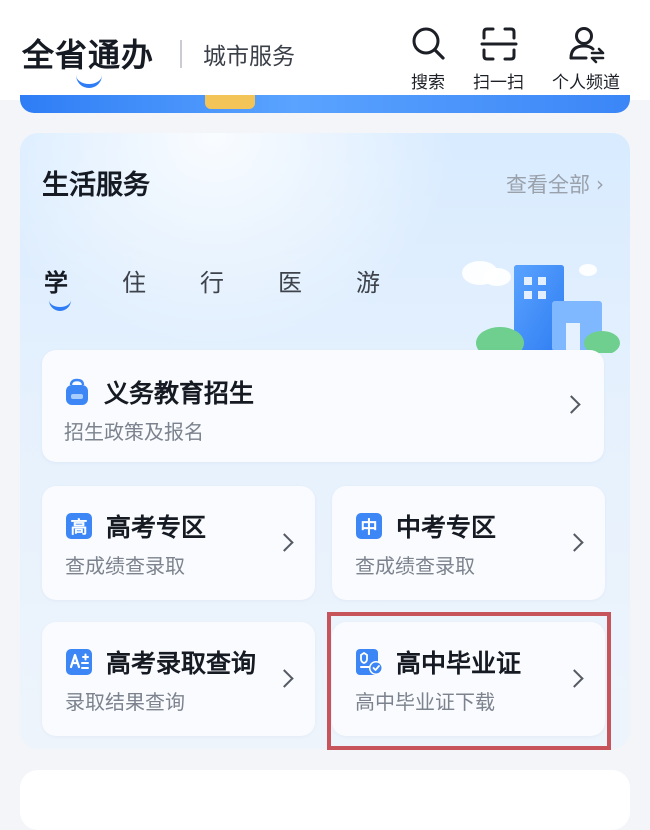 This screenshot has height=830, width=650. What do you see at coordinates (161, 280) in the screenshot?
I see `tab-housing: 住` at bounding box center [161, 280].